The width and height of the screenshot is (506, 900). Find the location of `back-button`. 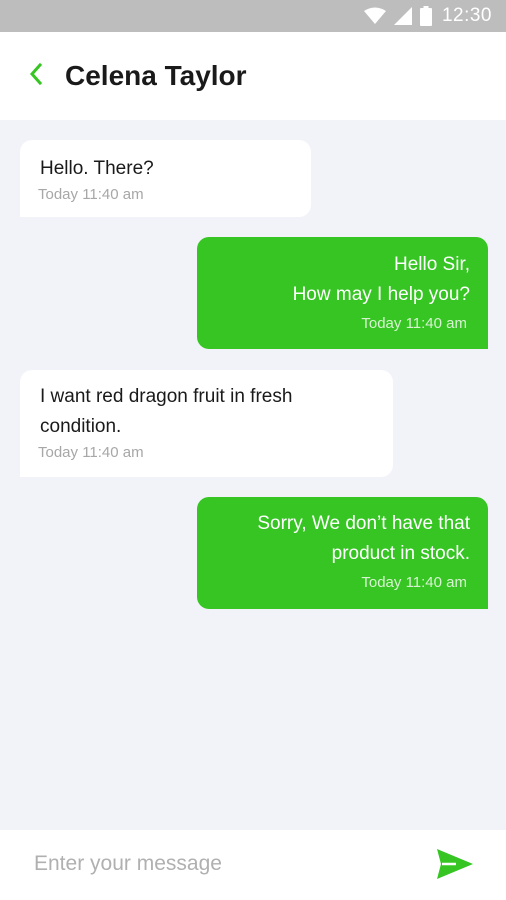

back-button is located at coordinates (36, 74).